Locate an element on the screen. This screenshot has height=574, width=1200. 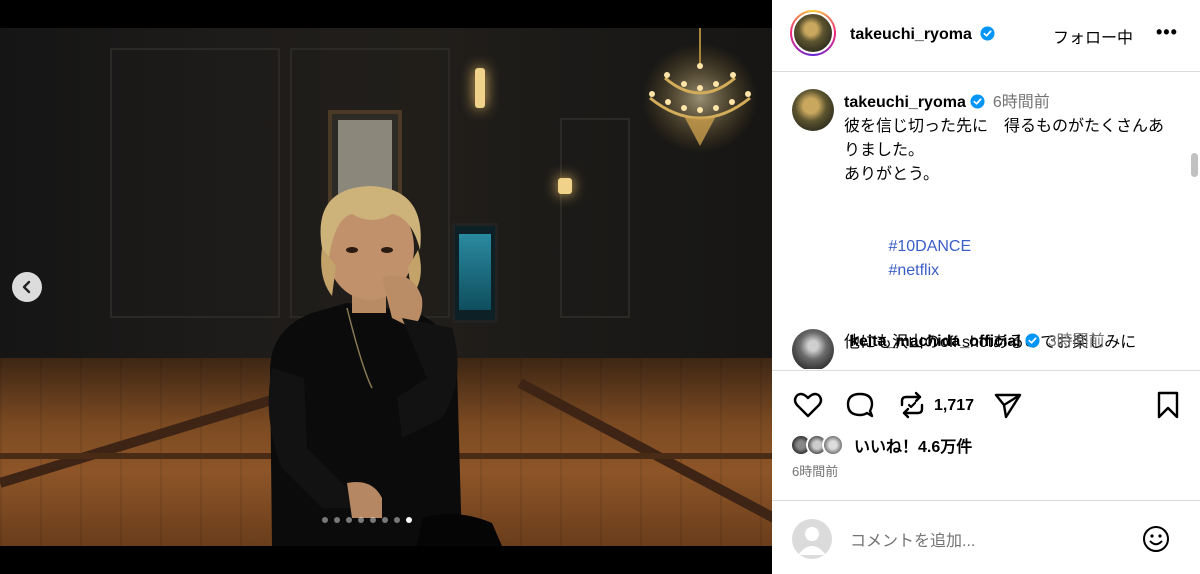
share-button is located at coordinates (1008, 405).